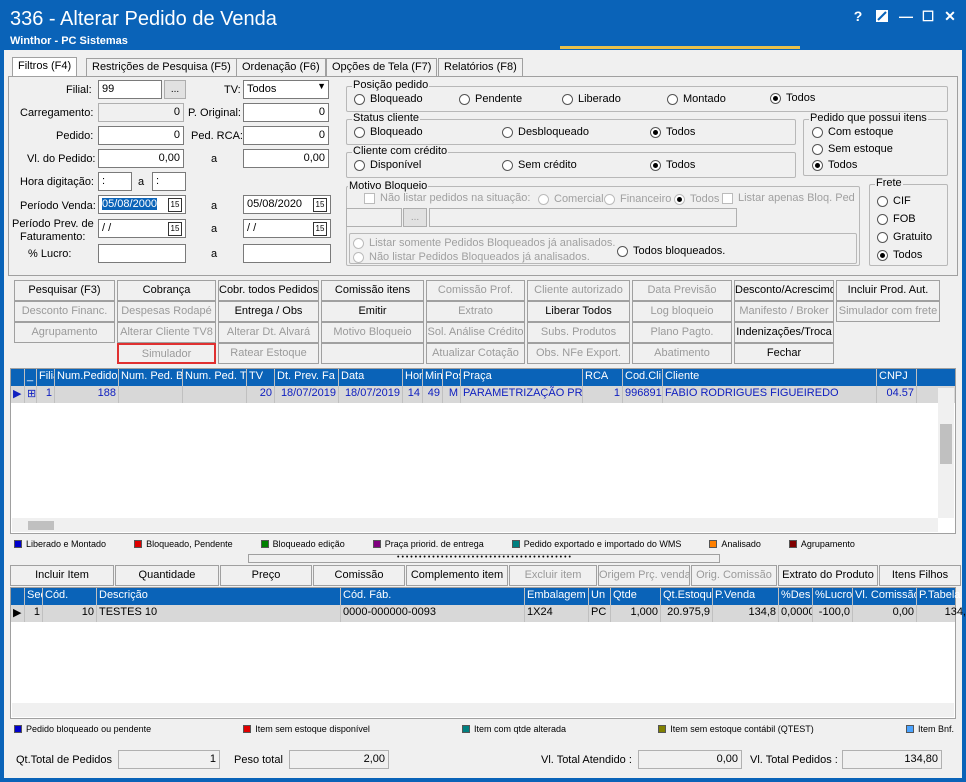  I want to click on credito-radio-2: Todos, so click(672, 165).